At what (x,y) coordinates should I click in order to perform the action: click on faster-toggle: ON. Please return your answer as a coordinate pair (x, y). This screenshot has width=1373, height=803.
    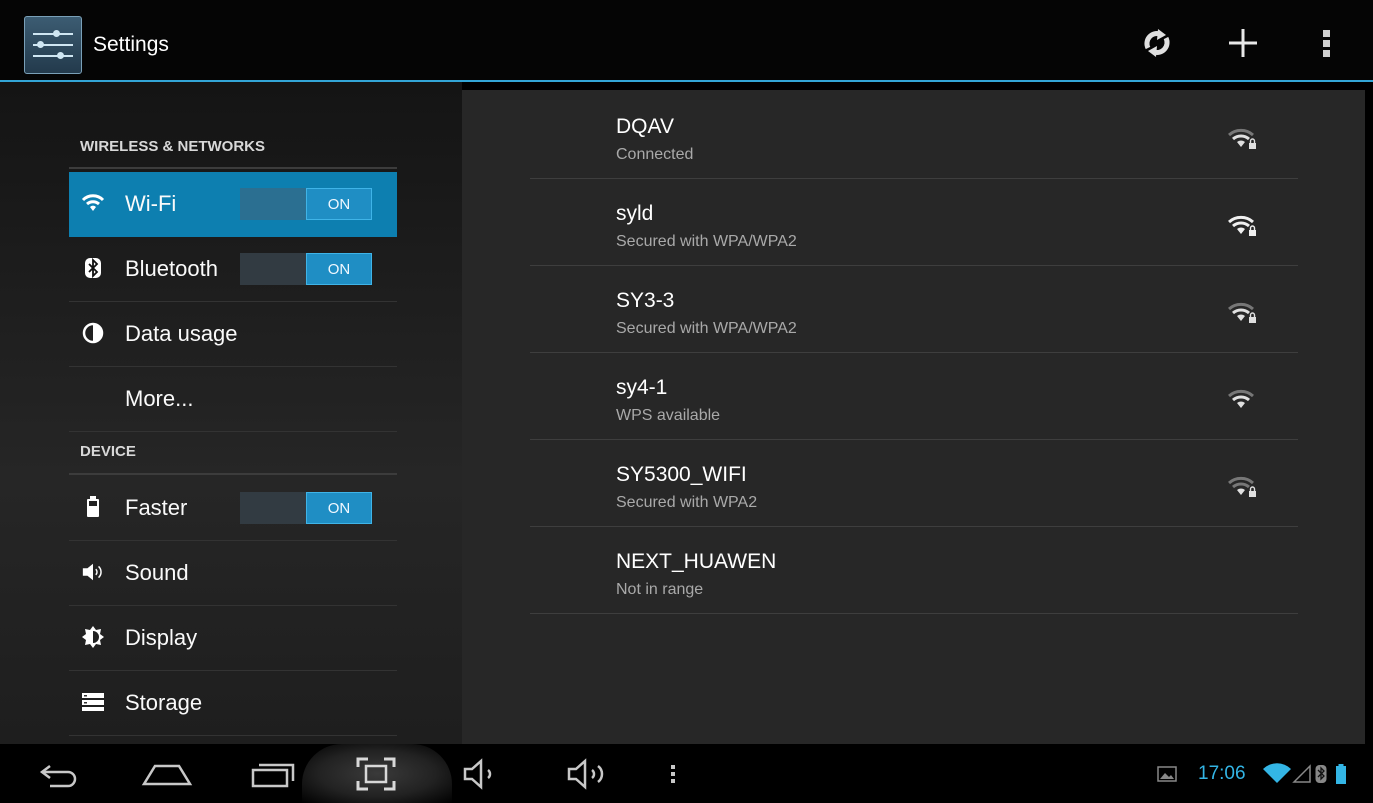
    Looking at the image, I should click on (306, 508).